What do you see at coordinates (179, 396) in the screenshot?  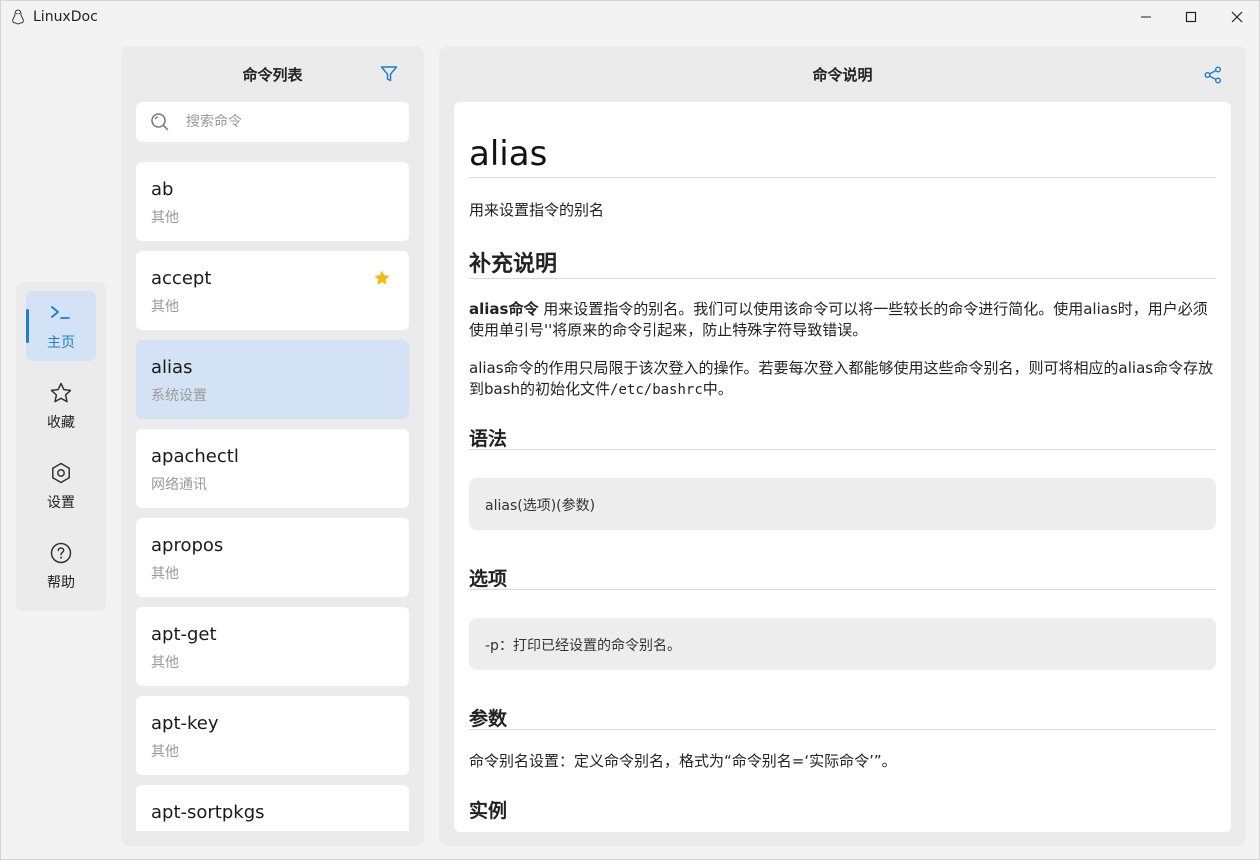 I see `command-category: 系统设置` at bounding box center [179, 396].